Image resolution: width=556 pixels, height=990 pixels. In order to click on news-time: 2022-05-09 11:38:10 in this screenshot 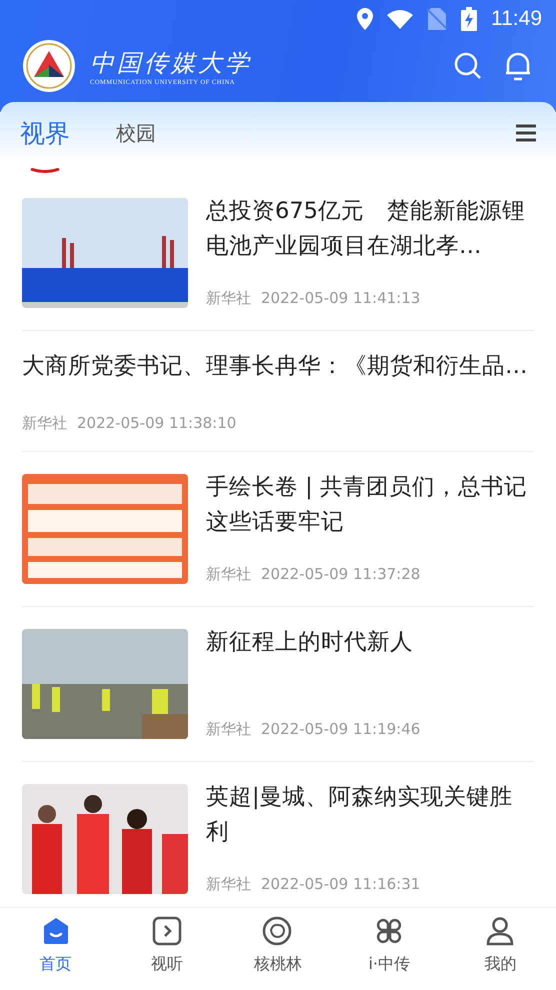, I will do `click(156, 423)`.